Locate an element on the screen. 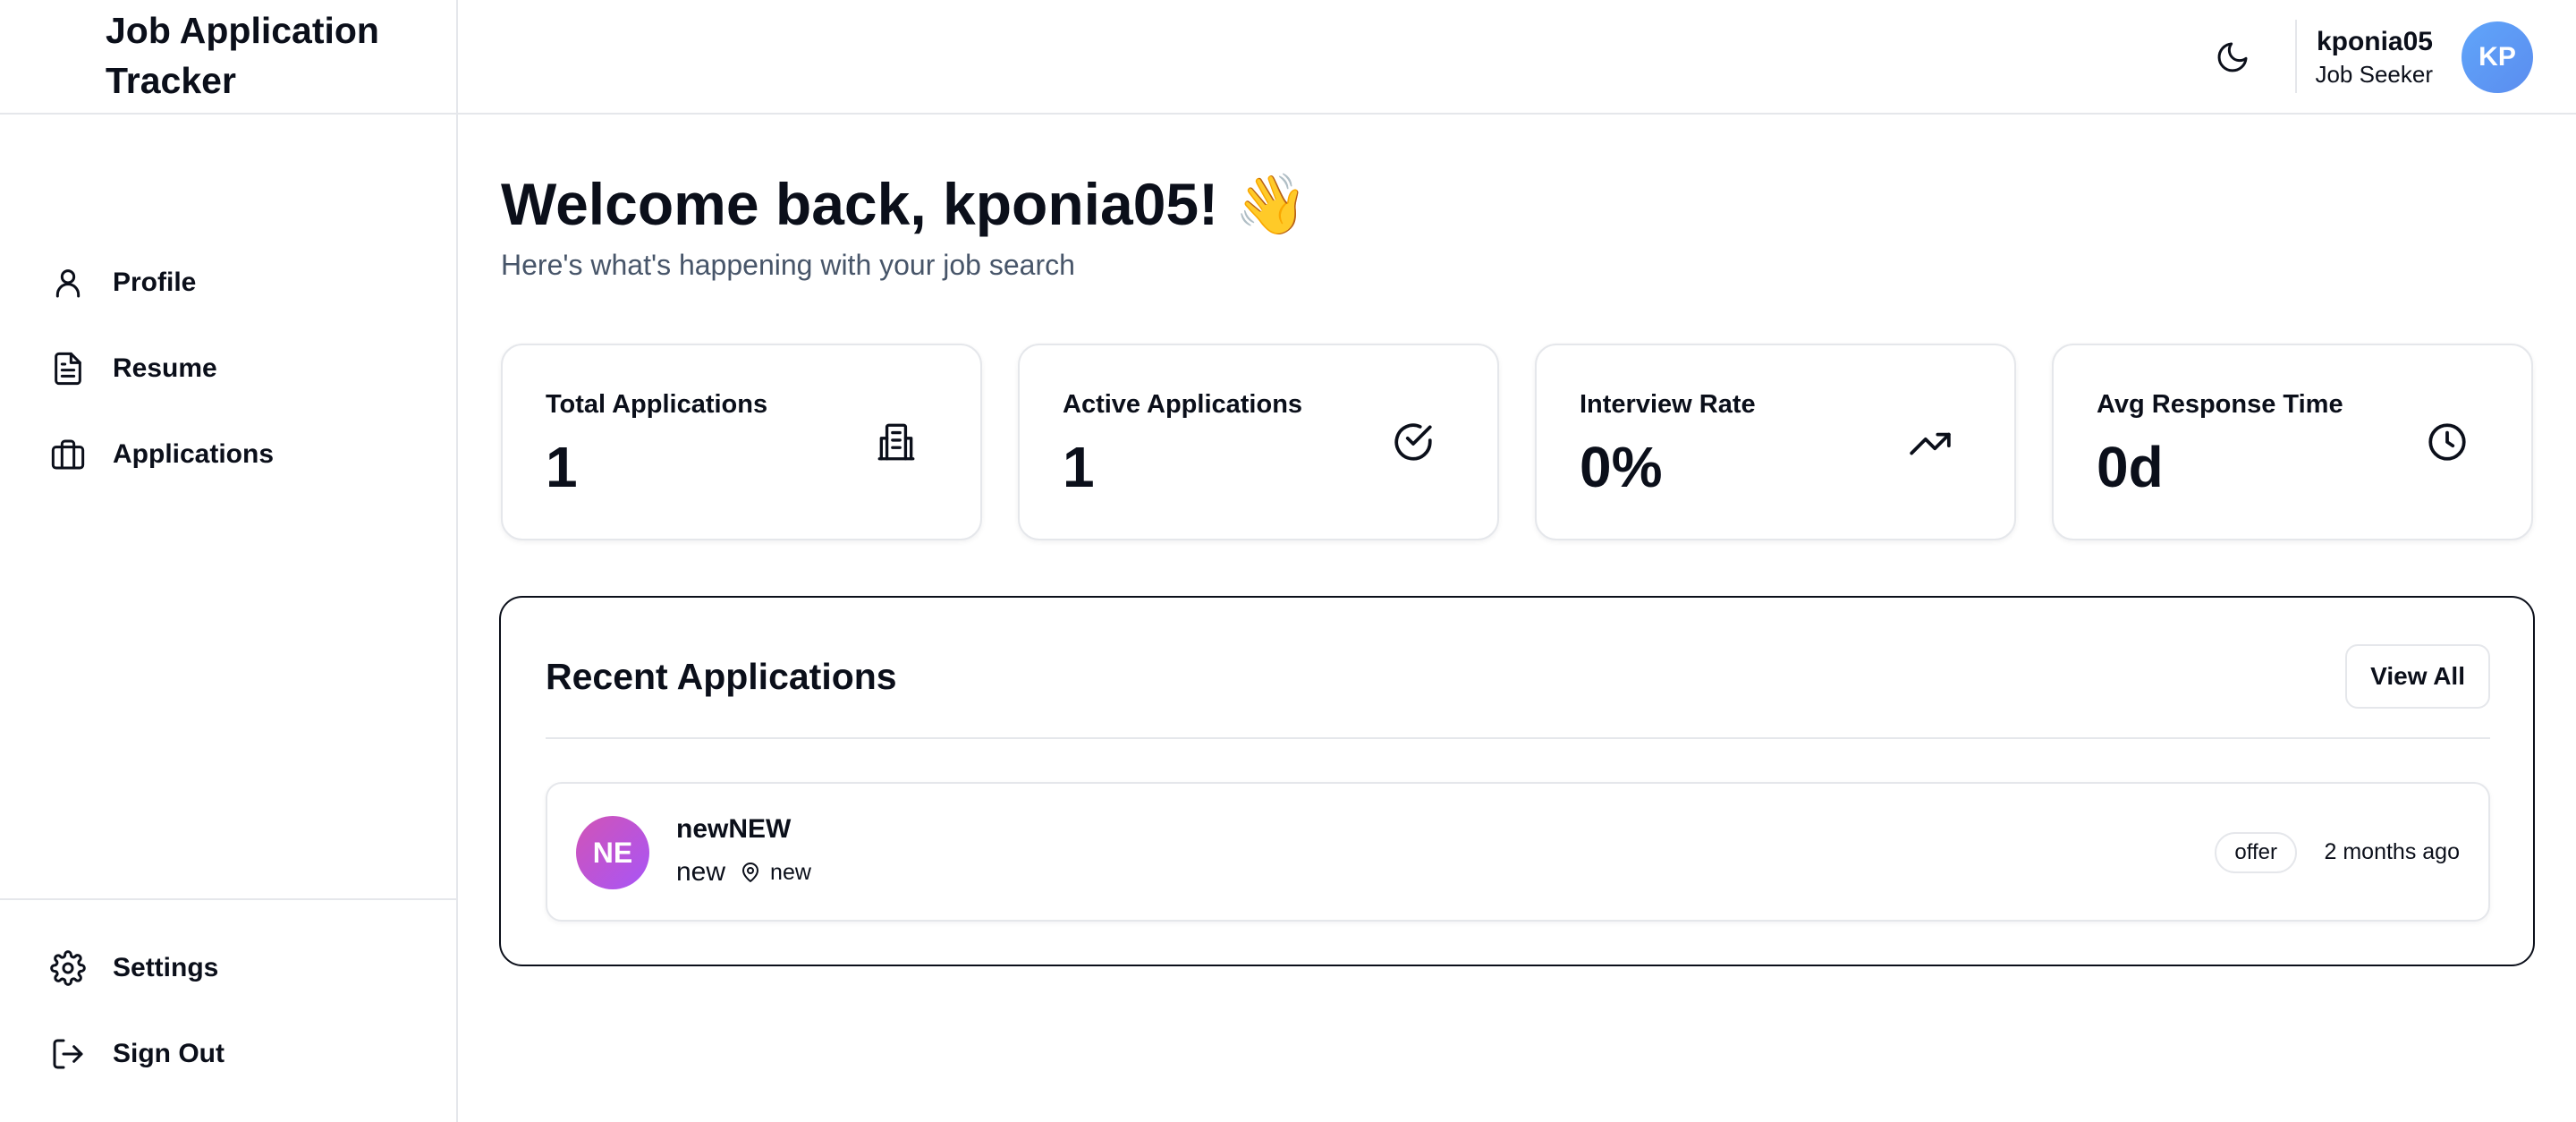  header-divider is located at coordinates (2296, 56).